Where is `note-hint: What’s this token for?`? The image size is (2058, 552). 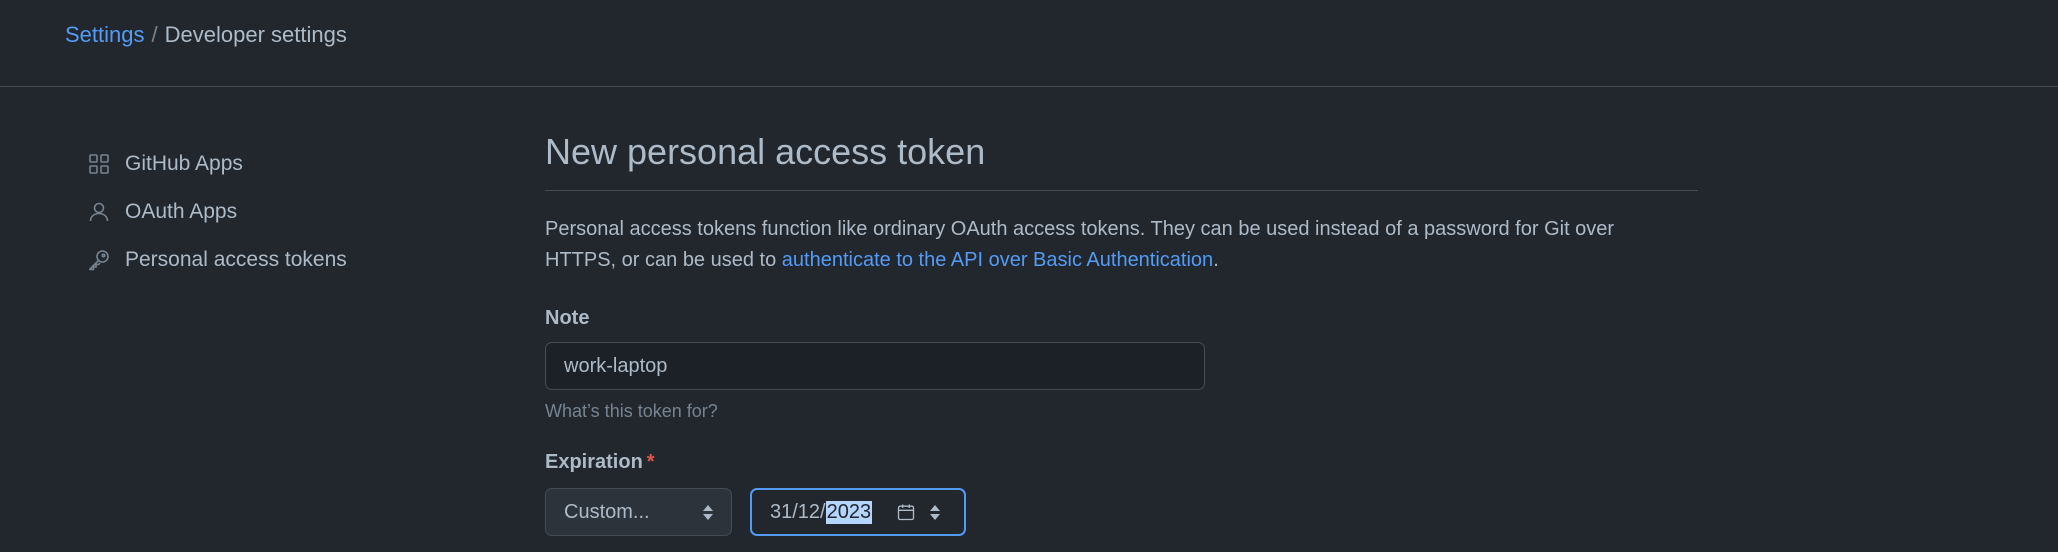 note-hint: What’s this token for? is located at coordinates (631, 411).